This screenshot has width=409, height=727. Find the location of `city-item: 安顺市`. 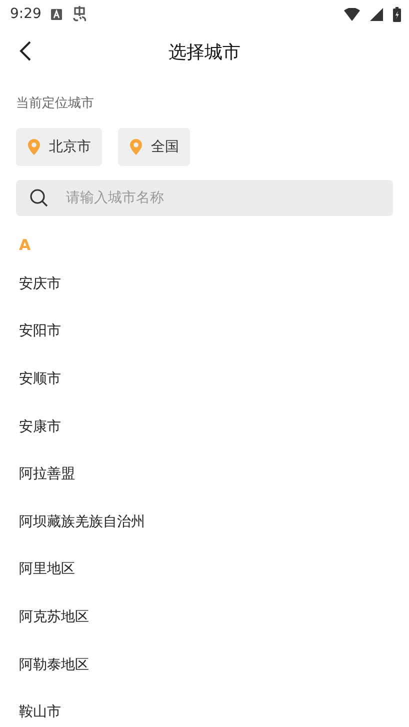

city-item: 安顺市 is located at coordinates (204, 379).